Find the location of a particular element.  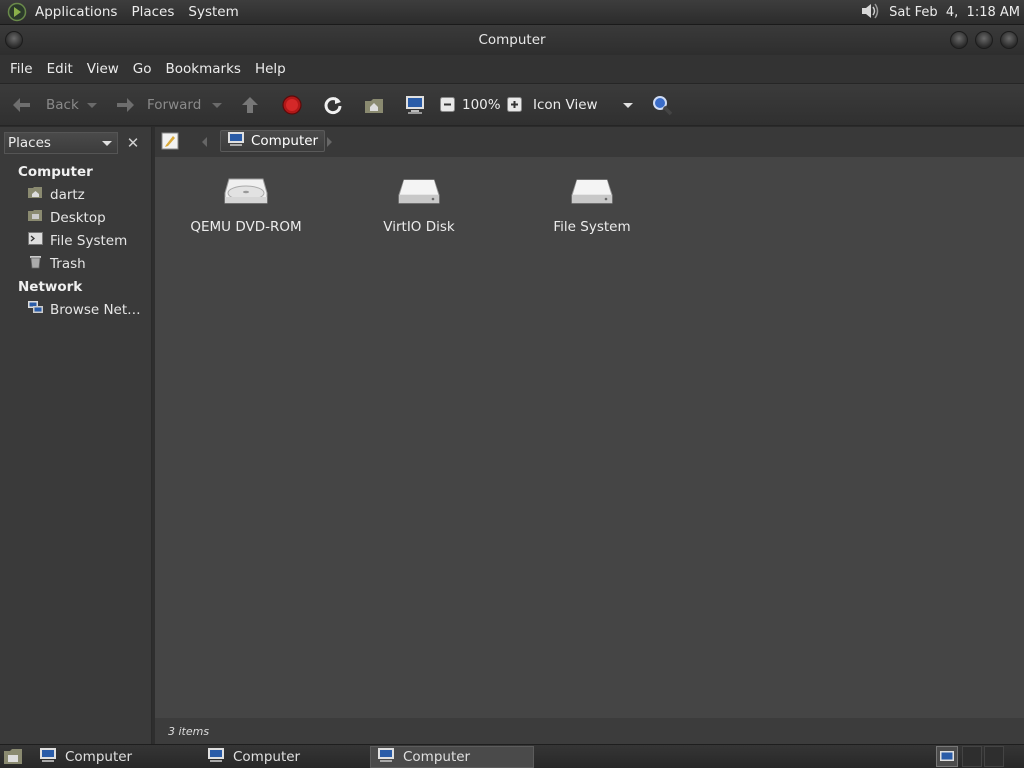

status-text: 3 items is located at coordinates (189, 731).